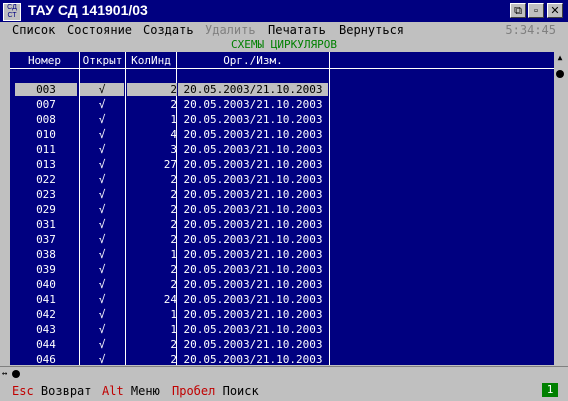 The image size is (568, 401). Describe the element at coordinates (173, 149) in the screenshot. I see `row-count: 3` at that location.